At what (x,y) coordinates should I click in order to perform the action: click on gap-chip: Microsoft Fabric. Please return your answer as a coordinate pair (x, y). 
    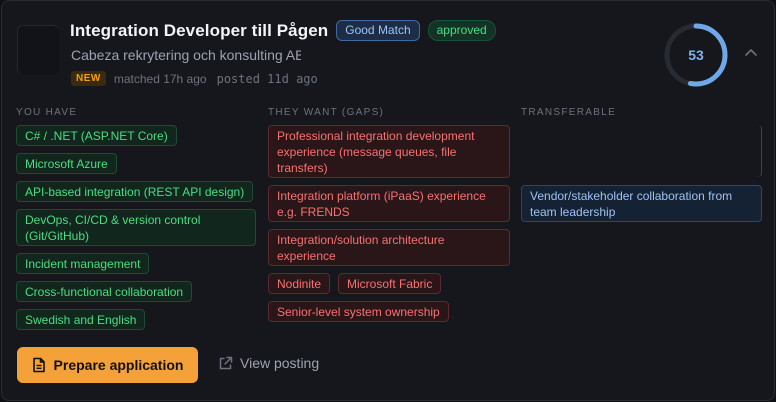
    Looking at the image, I should click on (390, 283).